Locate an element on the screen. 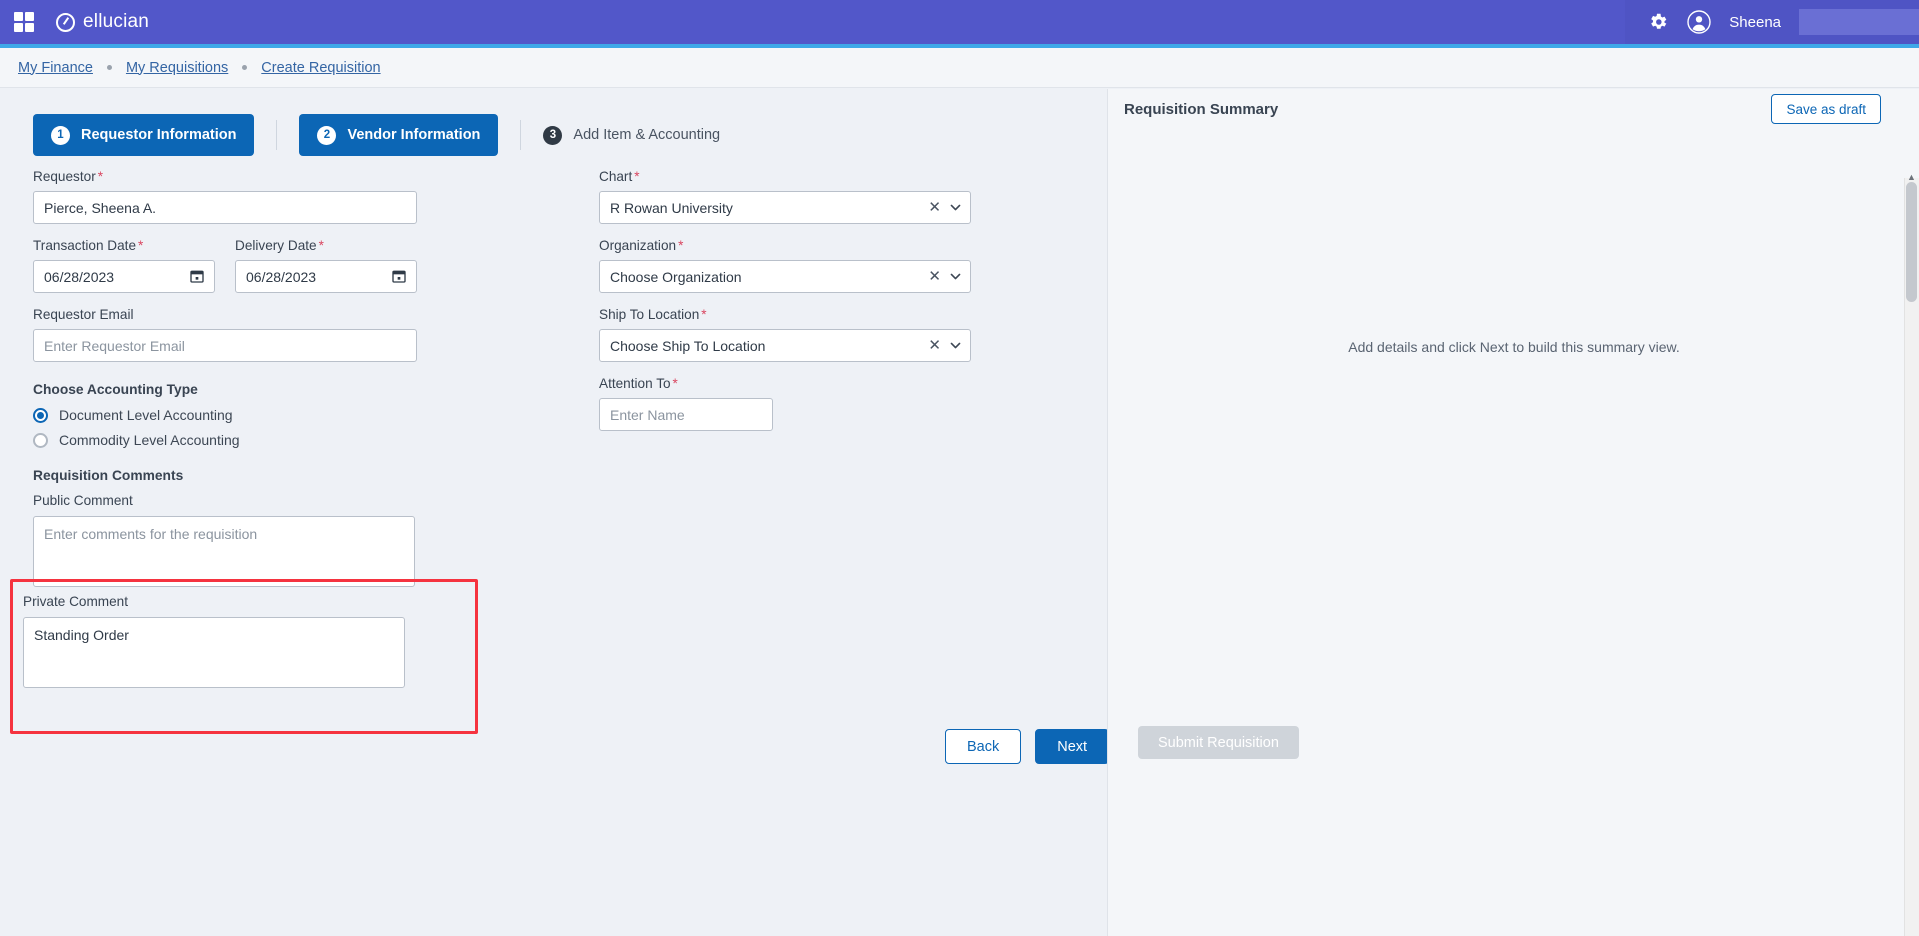  user-avatar-icon is located at coordinates (1699, 22).